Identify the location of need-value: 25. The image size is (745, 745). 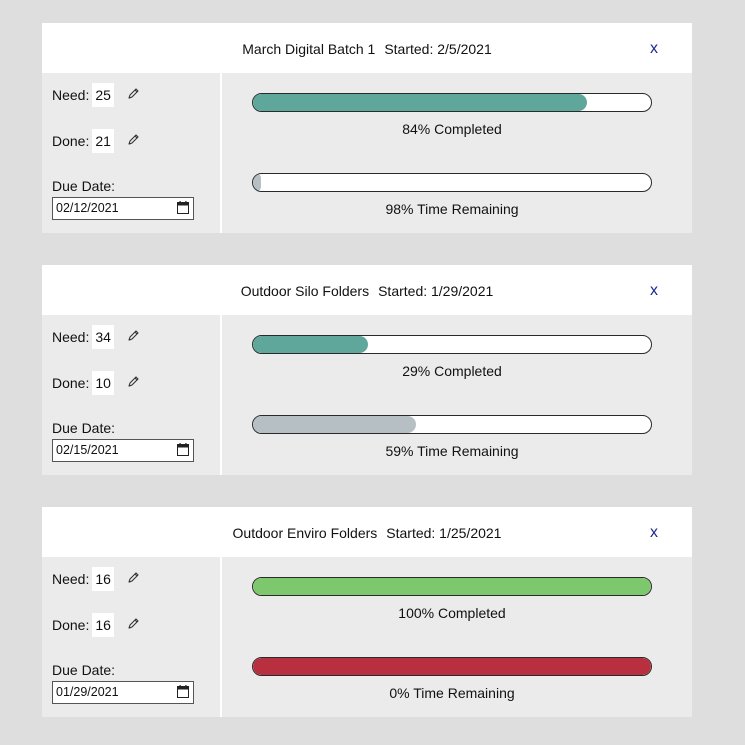
(103, 95).